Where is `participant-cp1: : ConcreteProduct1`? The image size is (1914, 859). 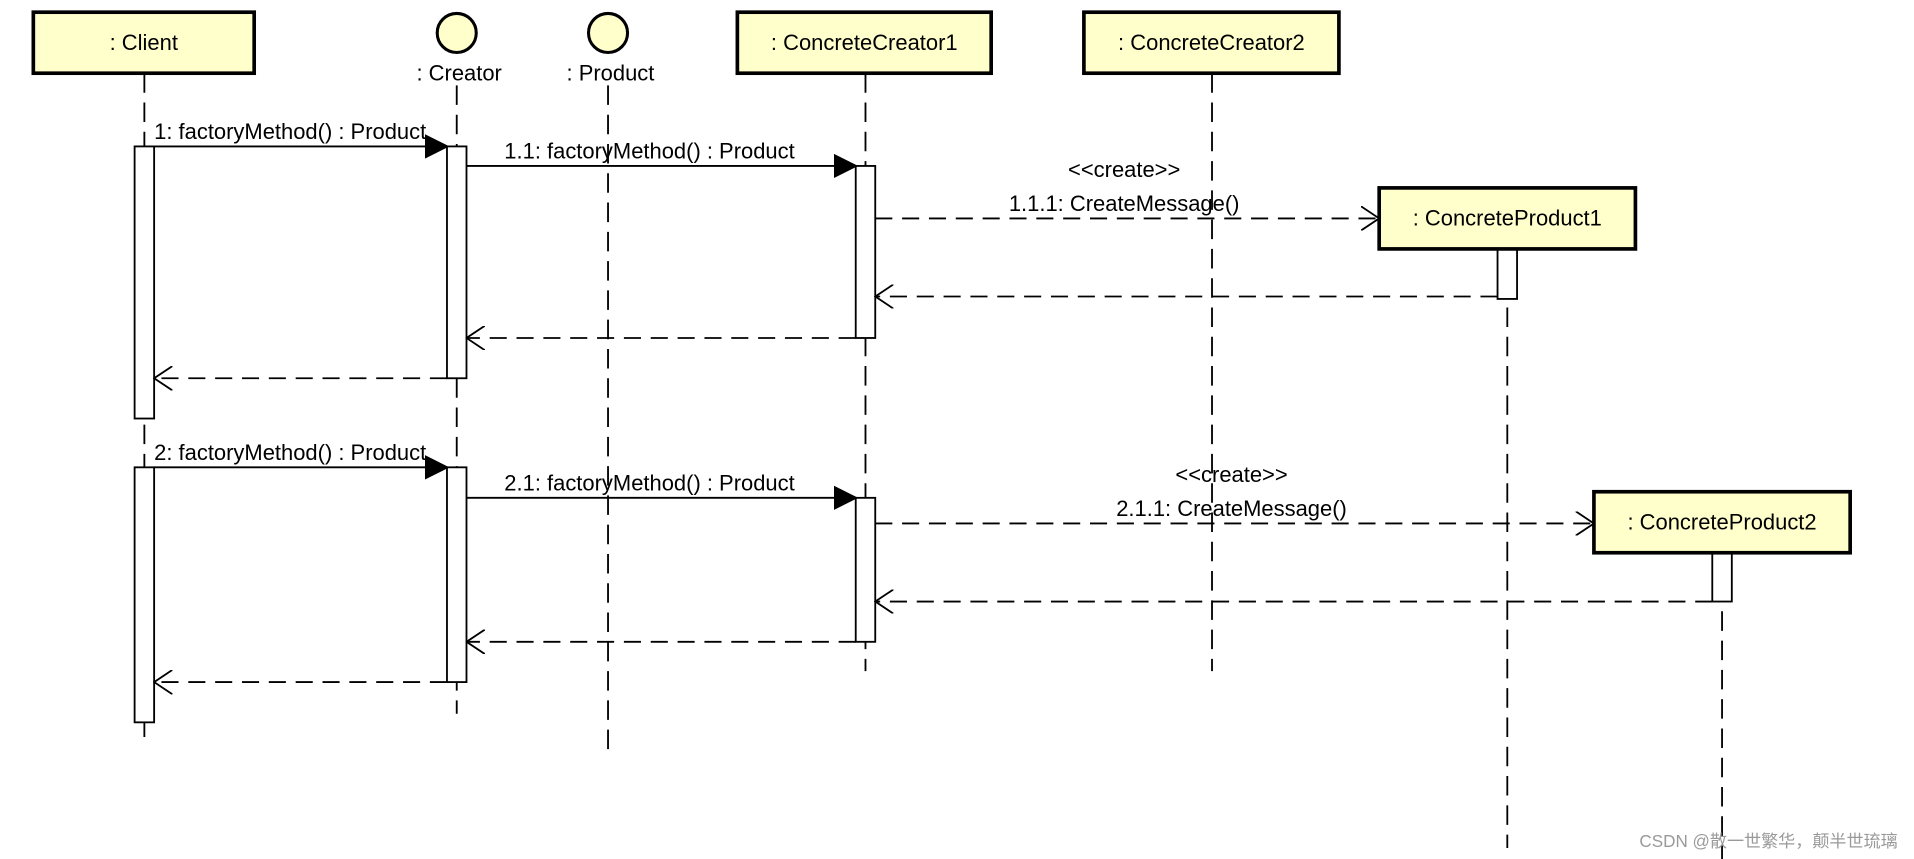 participant-cp1: : ConcreteProduct1 is located at coordinates (1507, 218).